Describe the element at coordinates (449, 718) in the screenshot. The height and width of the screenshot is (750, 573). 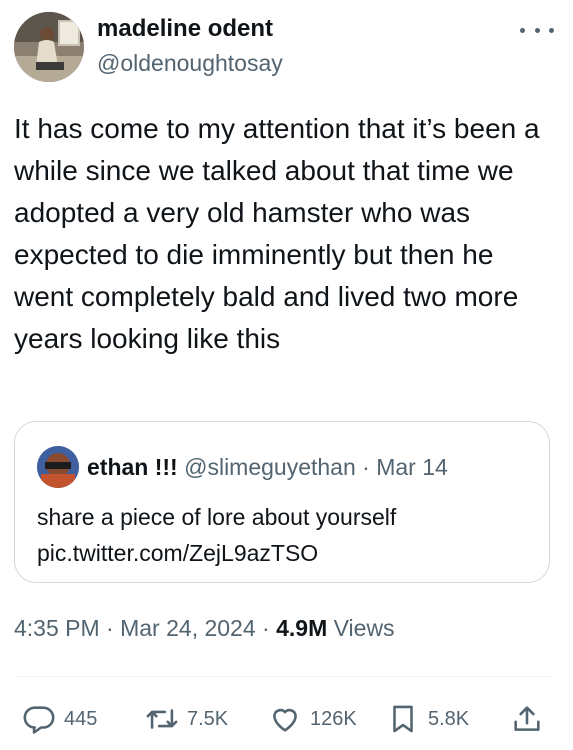
I see `bookmark-count: 5.8K` at that location.